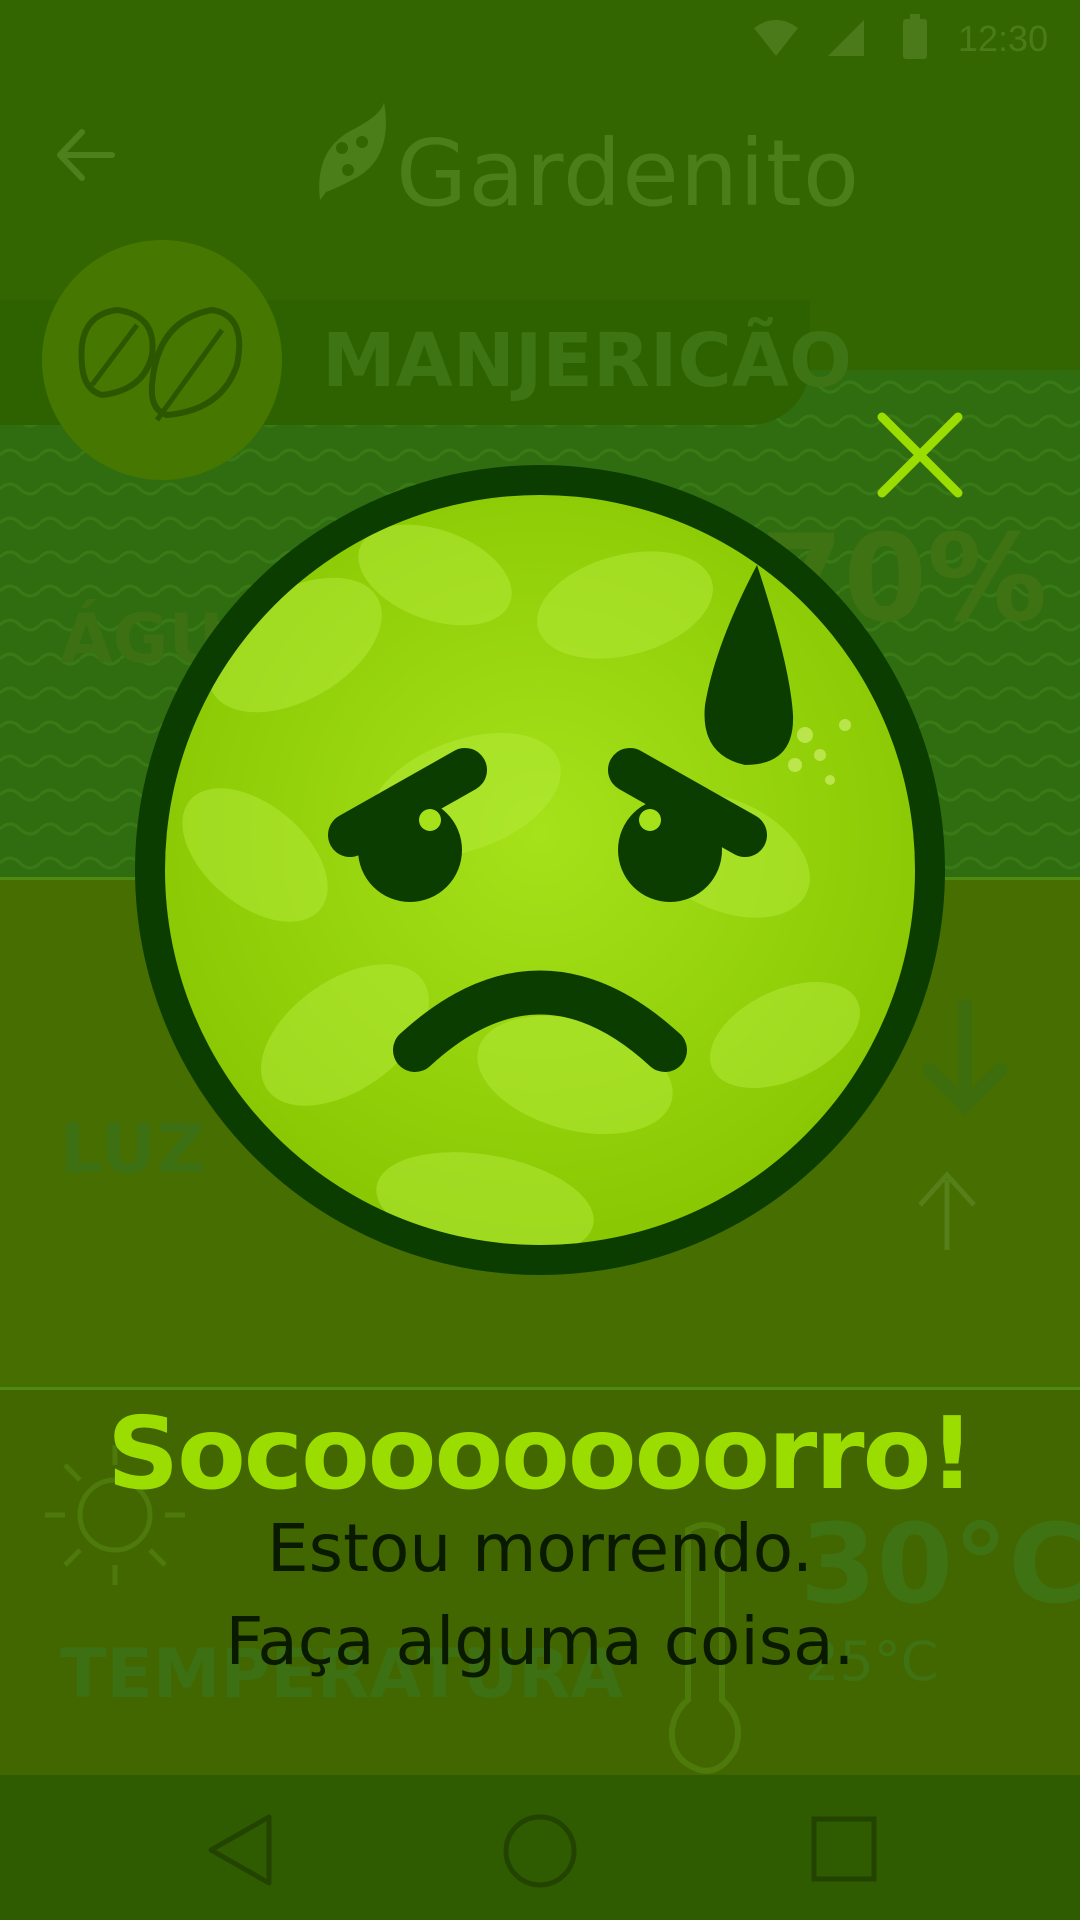 This screenshot has width=1080, height=1920. Describe the element at coordinates (85, 155) in the screenshot. I see `back-arrow-icon` at that location.